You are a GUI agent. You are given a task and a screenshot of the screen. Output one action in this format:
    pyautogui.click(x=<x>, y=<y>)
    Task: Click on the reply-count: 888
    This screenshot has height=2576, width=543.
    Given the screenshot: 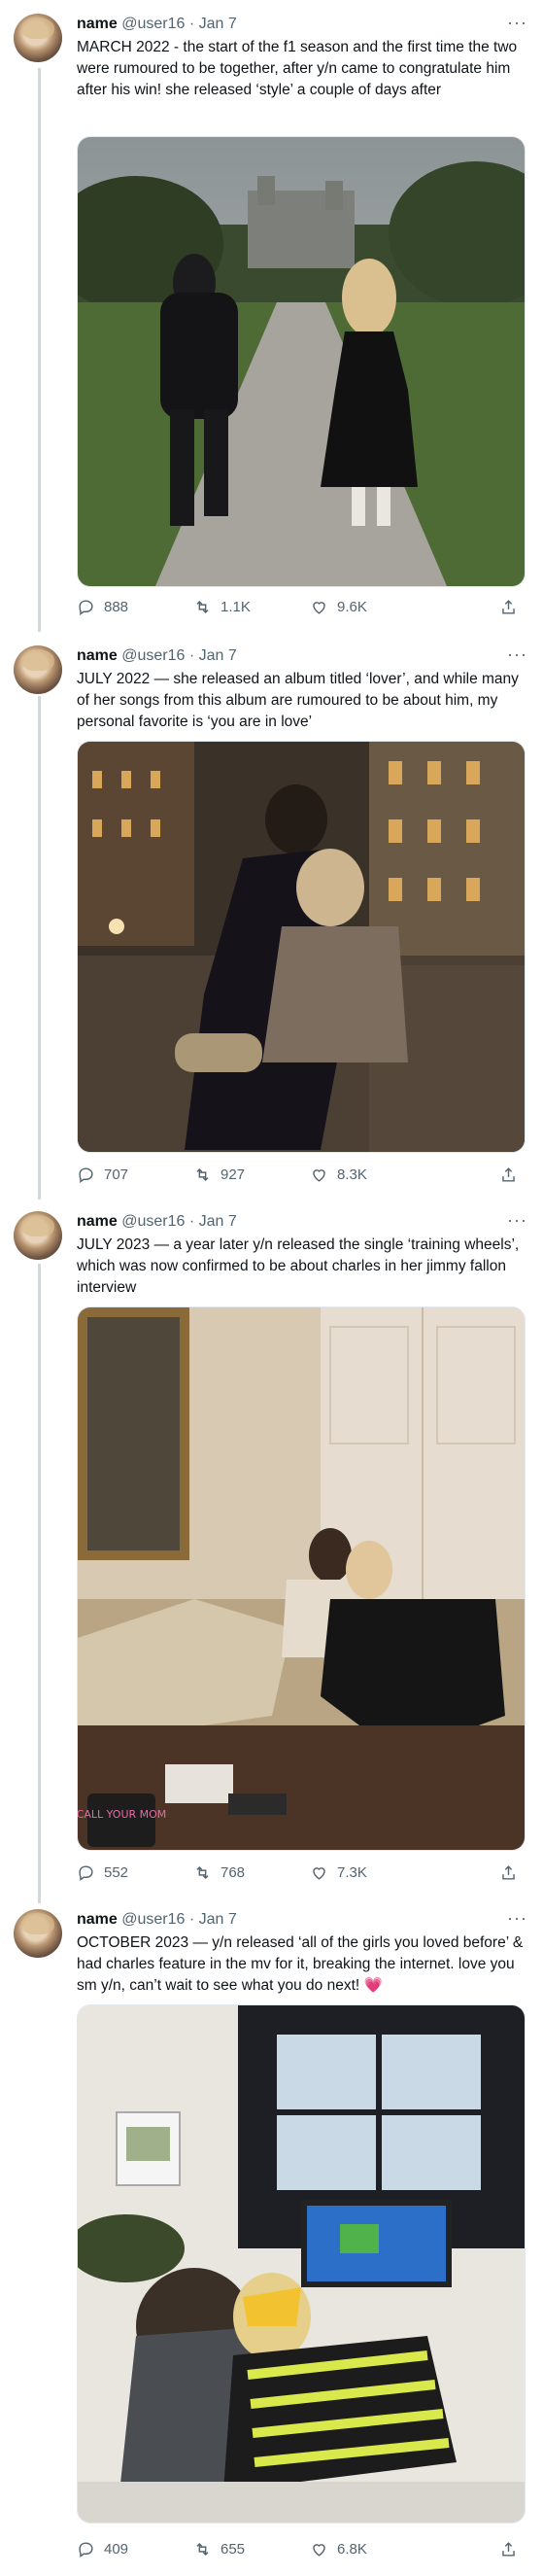 What is the action you would take?
    pyautogui.click(x=116, y=606)
    